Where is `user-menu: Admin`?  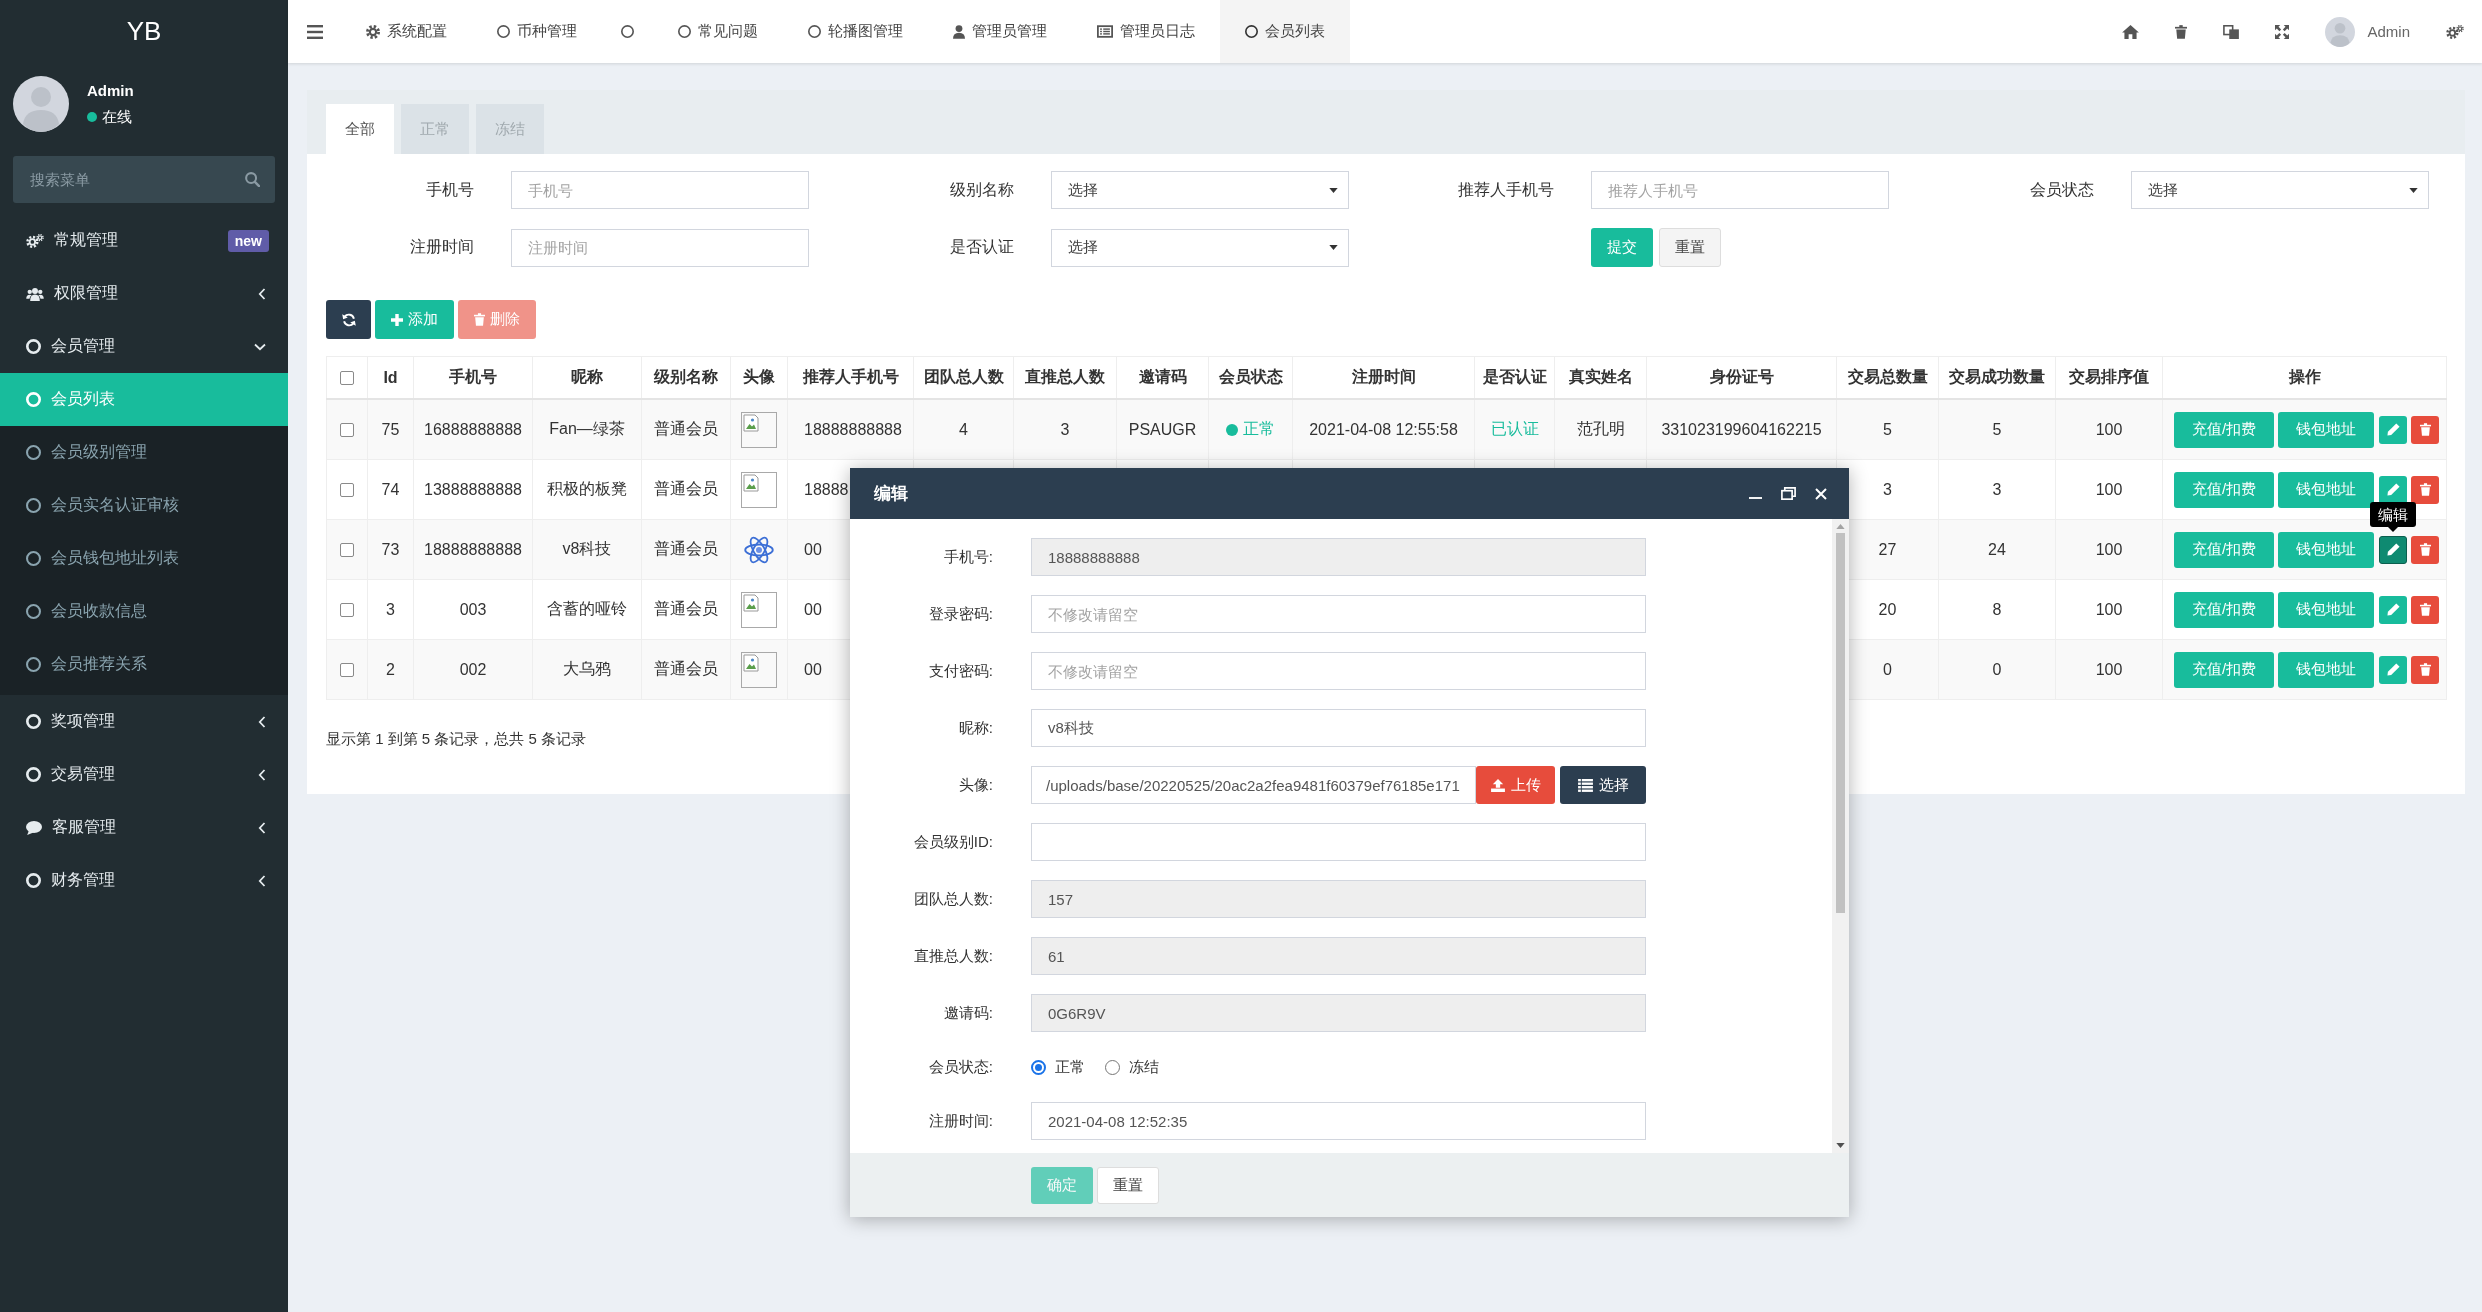 user-menu: Admin is located at coordinates (2367, 31).